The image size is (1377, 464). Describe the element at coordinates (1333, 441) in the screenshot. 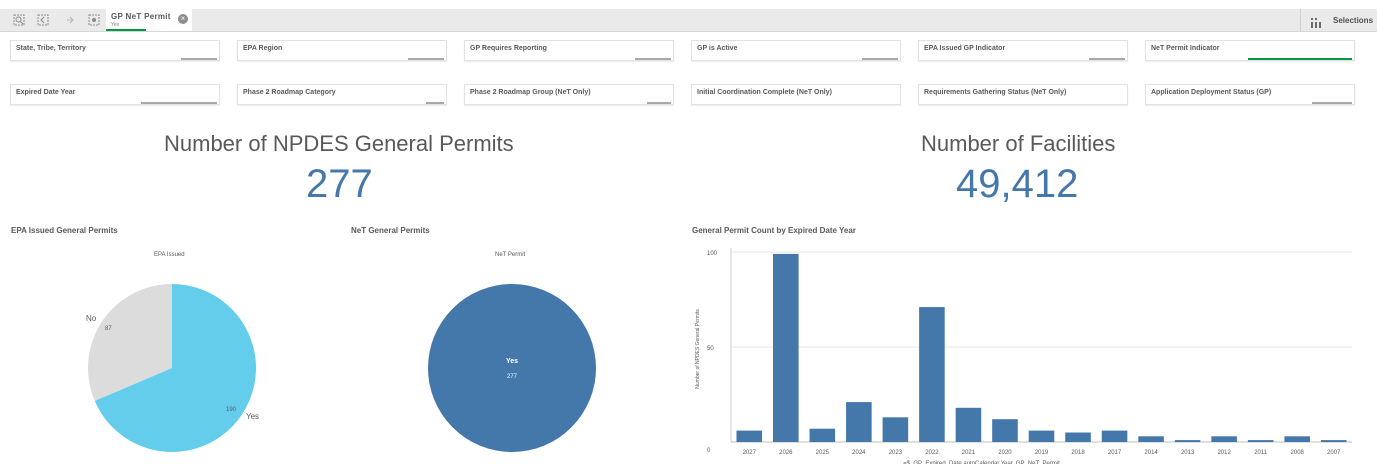

I see `bar-2007` at that location.